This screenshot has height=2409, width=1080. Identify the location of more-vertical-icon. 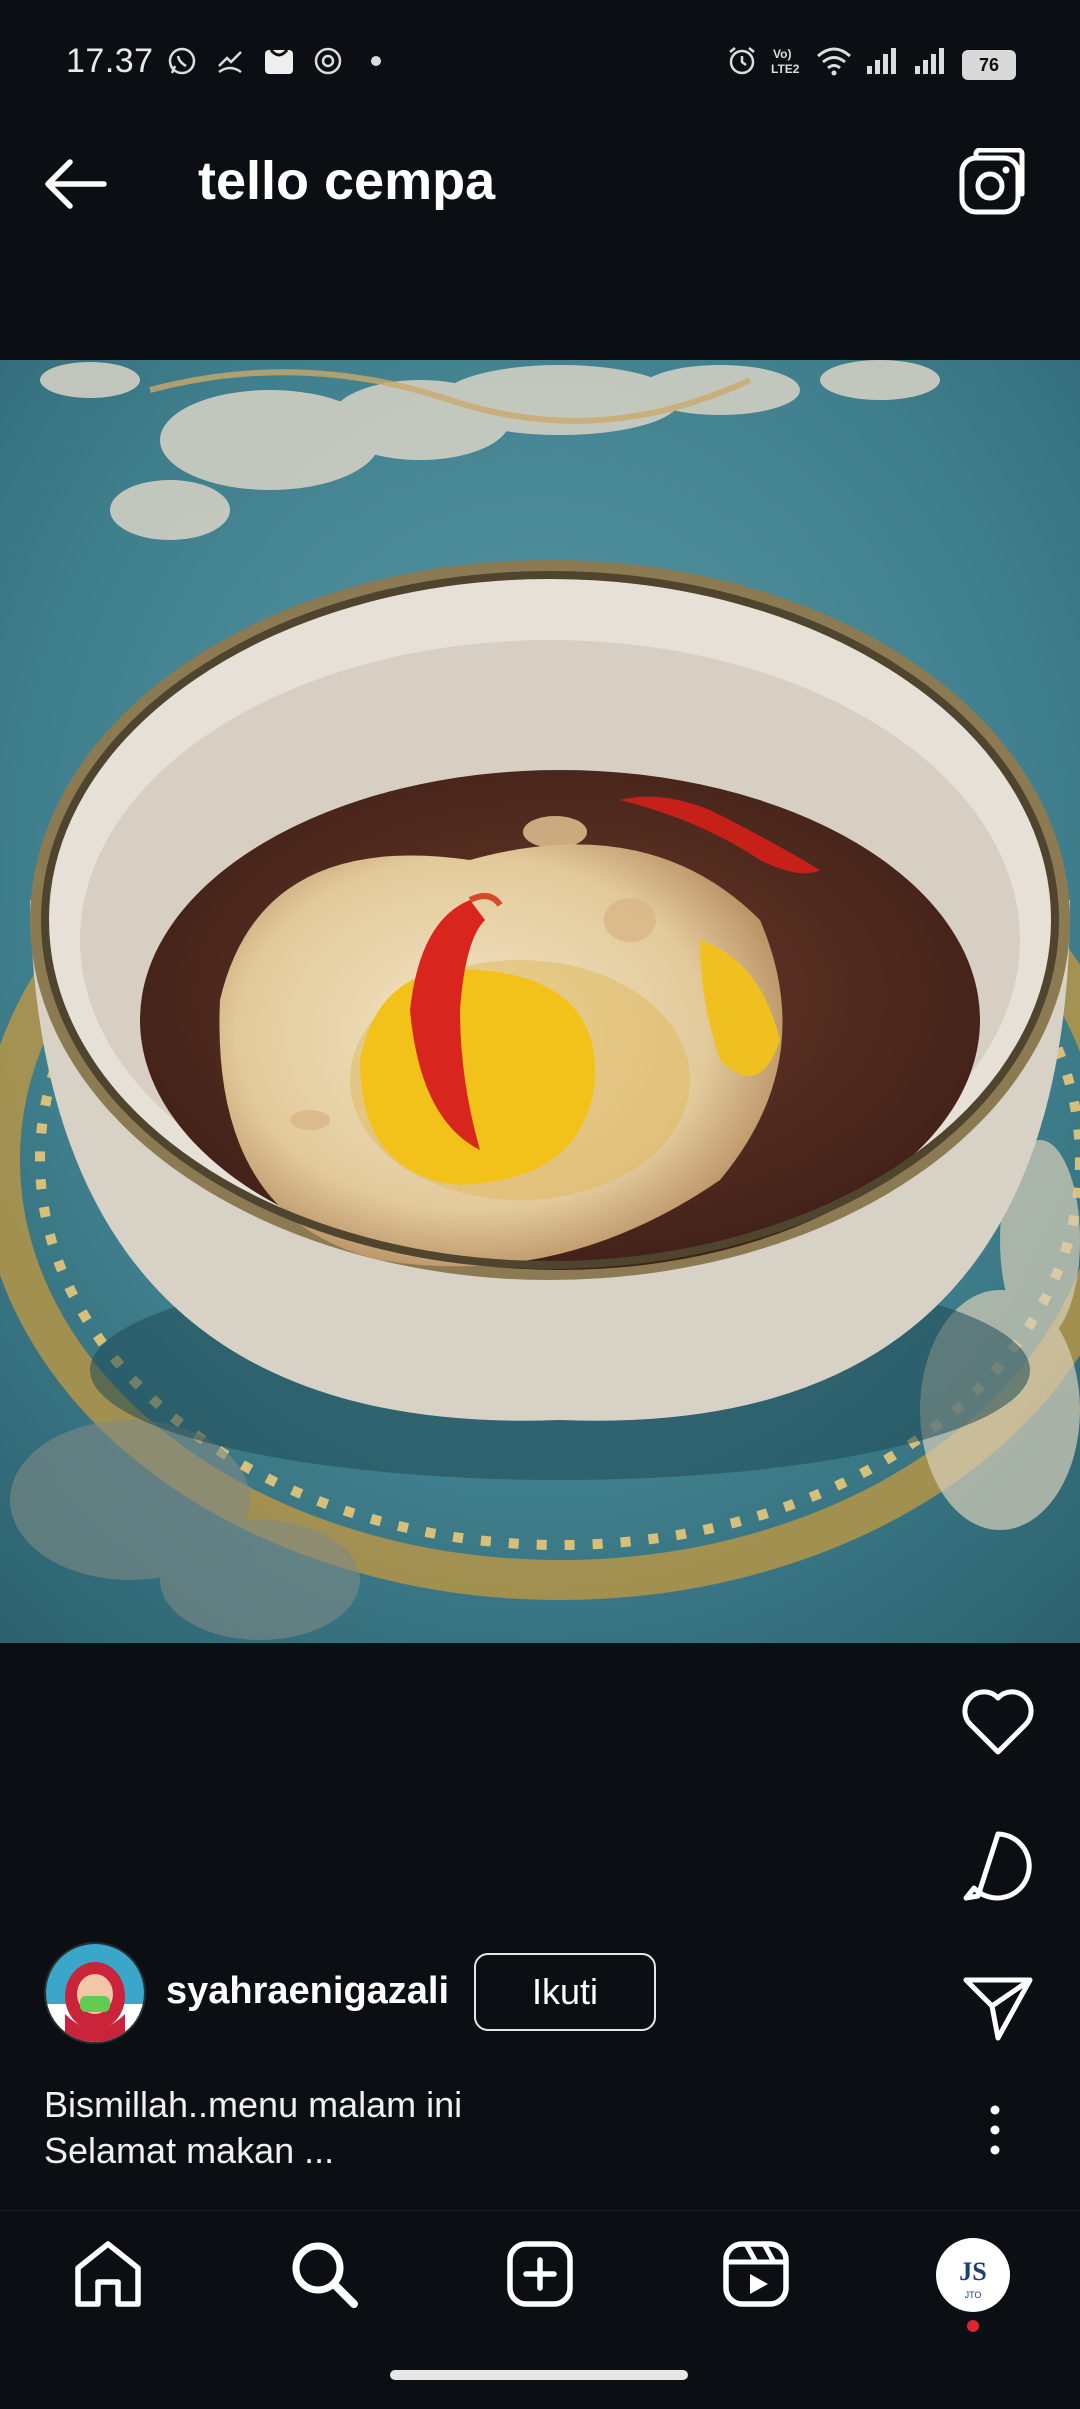
(995, 2130).